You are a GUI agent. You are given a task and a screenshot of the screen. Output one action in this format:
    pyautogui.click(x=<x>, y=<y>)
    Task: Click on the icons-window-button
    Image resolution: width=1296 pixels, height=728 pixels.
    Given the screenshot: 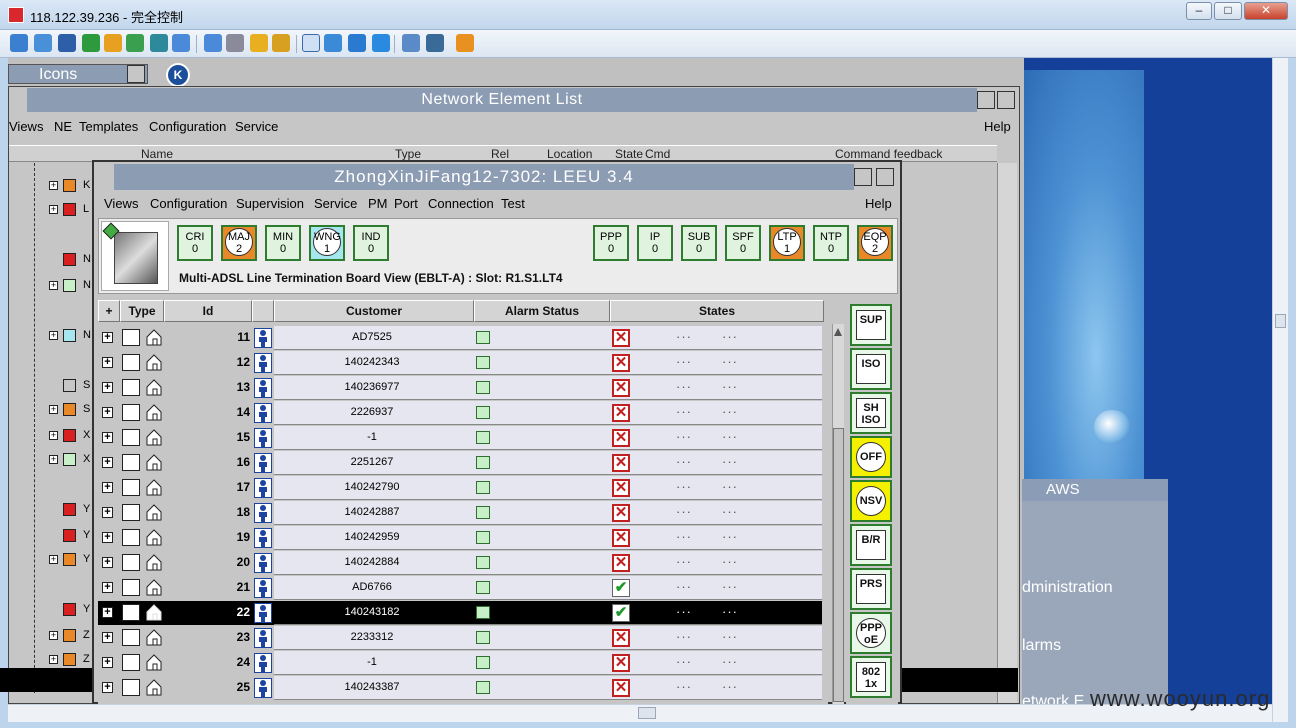 What is the action you would take?
    pyautogui.click(x=136, y=74)
    